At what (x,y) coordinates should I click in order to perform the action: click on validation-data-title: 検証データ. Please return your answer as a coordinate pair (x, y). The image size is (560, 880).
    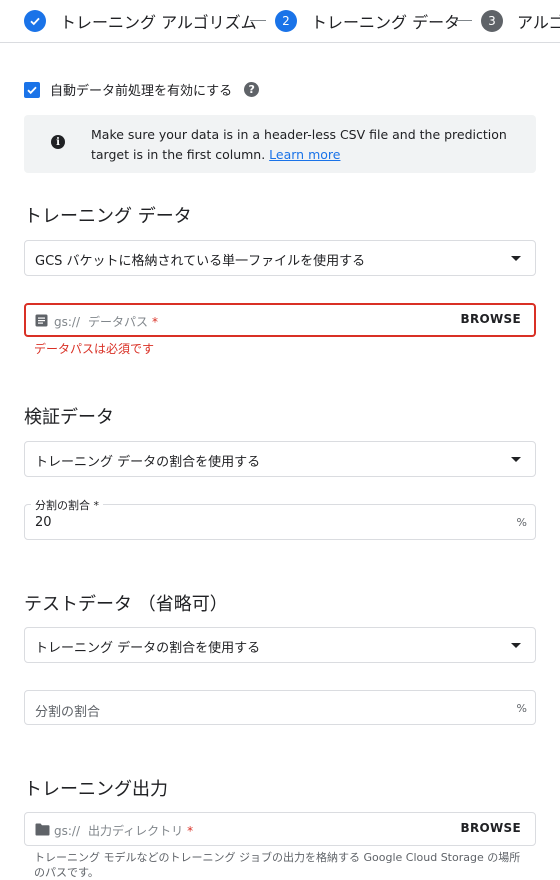
    Looking at the image, I should click on (69, 417).